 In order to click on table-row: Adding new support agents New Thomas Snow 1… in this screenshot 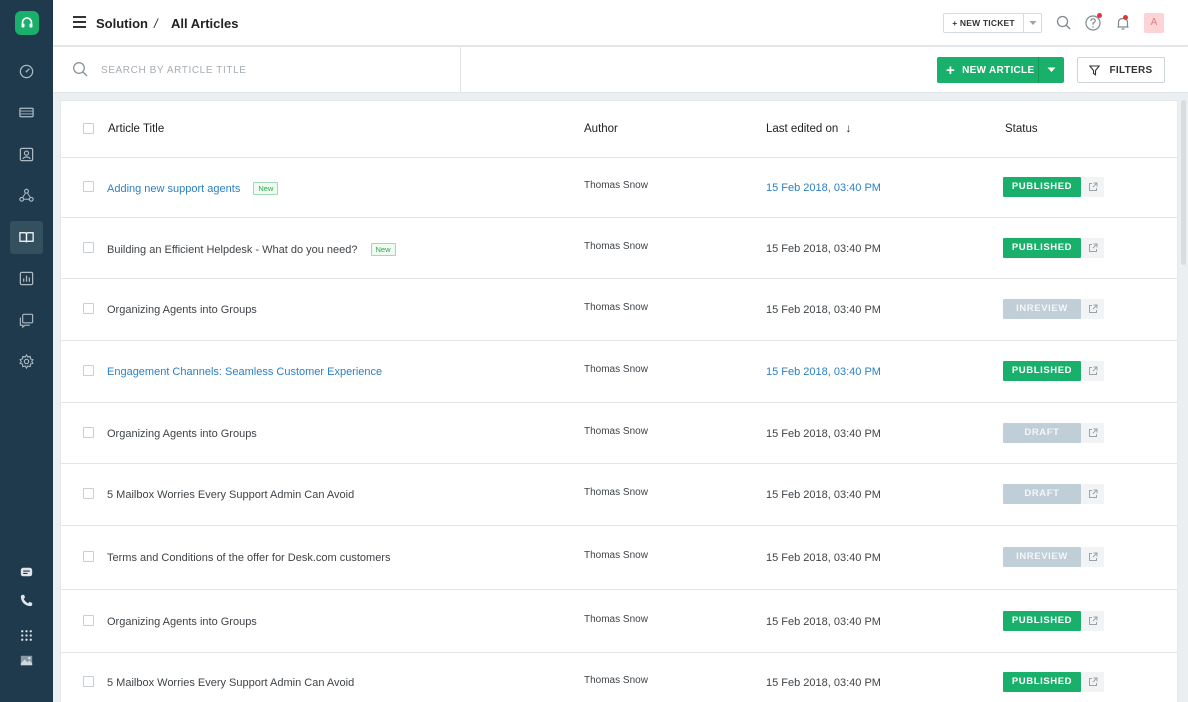, I will do `click(619, 188)`.